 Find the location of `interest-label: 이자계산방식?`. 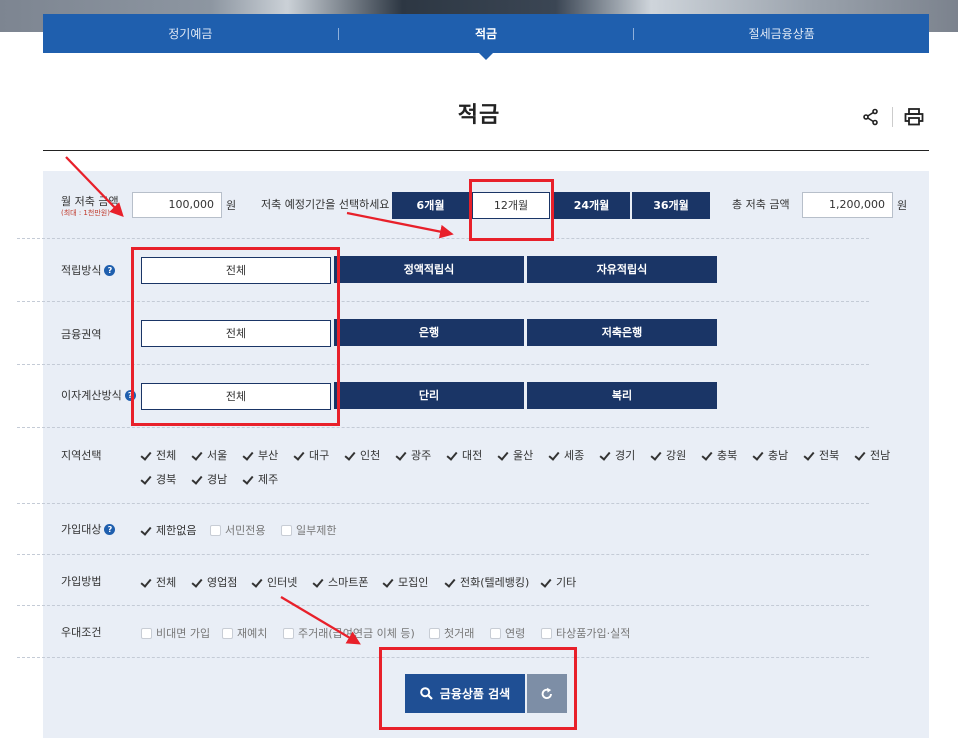

interest-label: 이자계산방식? is located at coordinates (98, 395).